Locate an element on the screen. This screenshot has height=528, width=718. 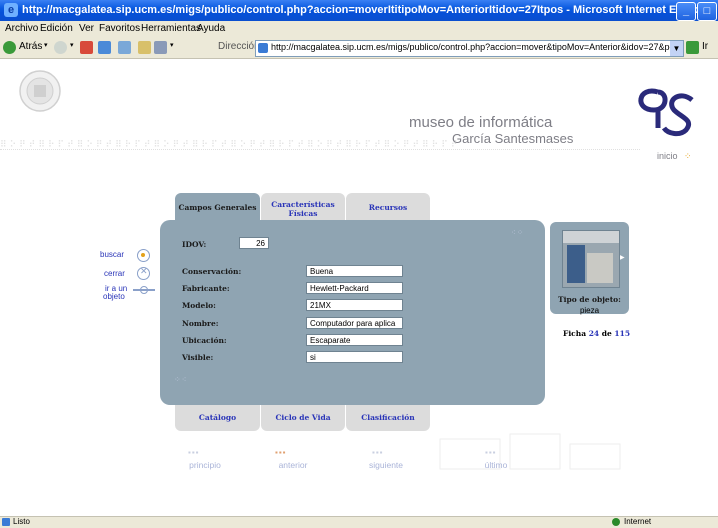
menu-edicion: Edición is located at coordinates (56, 28).